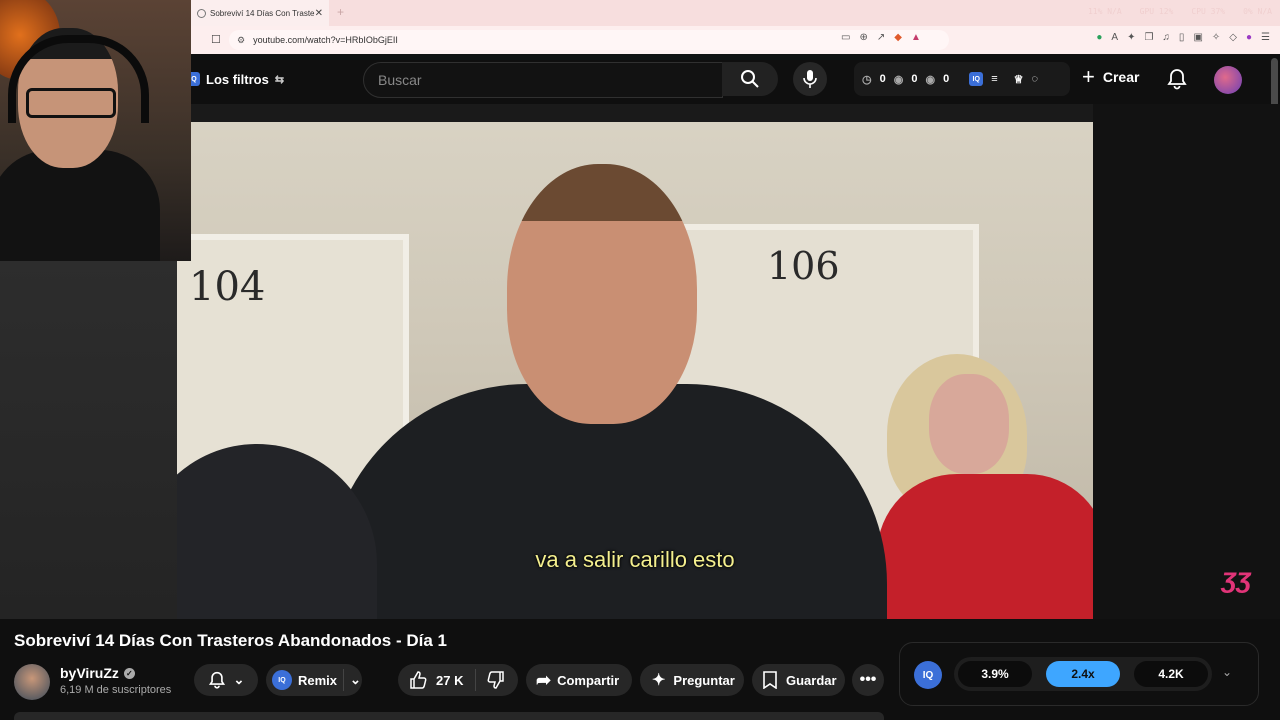 The height and width of the screenshot is (720, 1280). What do you see at coordinates (543, 80) in the screenshot?
I see `search-input: Buscar` at bounding box center [543, 80].